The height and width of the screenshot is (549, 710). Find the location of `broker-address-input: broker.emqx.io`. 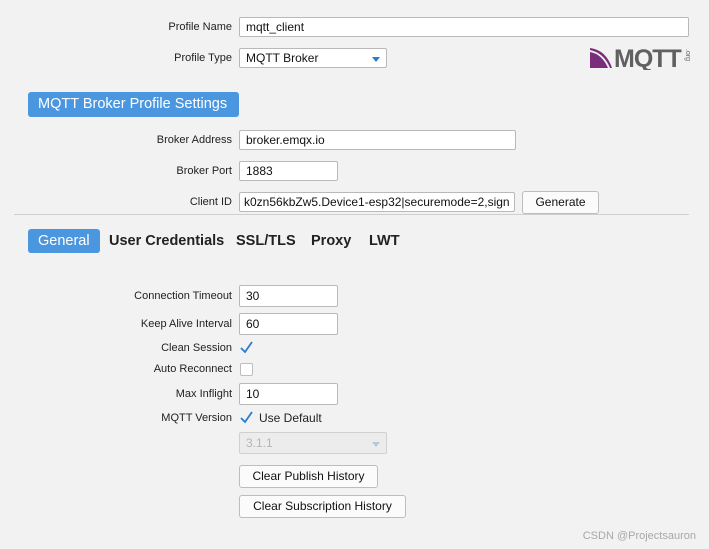

broker-address-input: broker.emqx.io is located at coordinates (377, 140).